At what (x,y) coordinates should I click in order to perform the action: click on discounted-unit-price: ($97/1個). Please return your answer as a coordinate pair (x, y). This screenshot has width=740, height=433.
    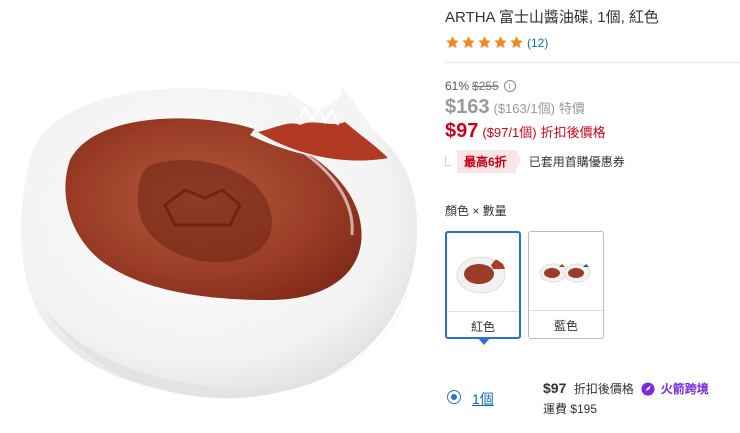
    Looking at the image, I should click on (509, 132).